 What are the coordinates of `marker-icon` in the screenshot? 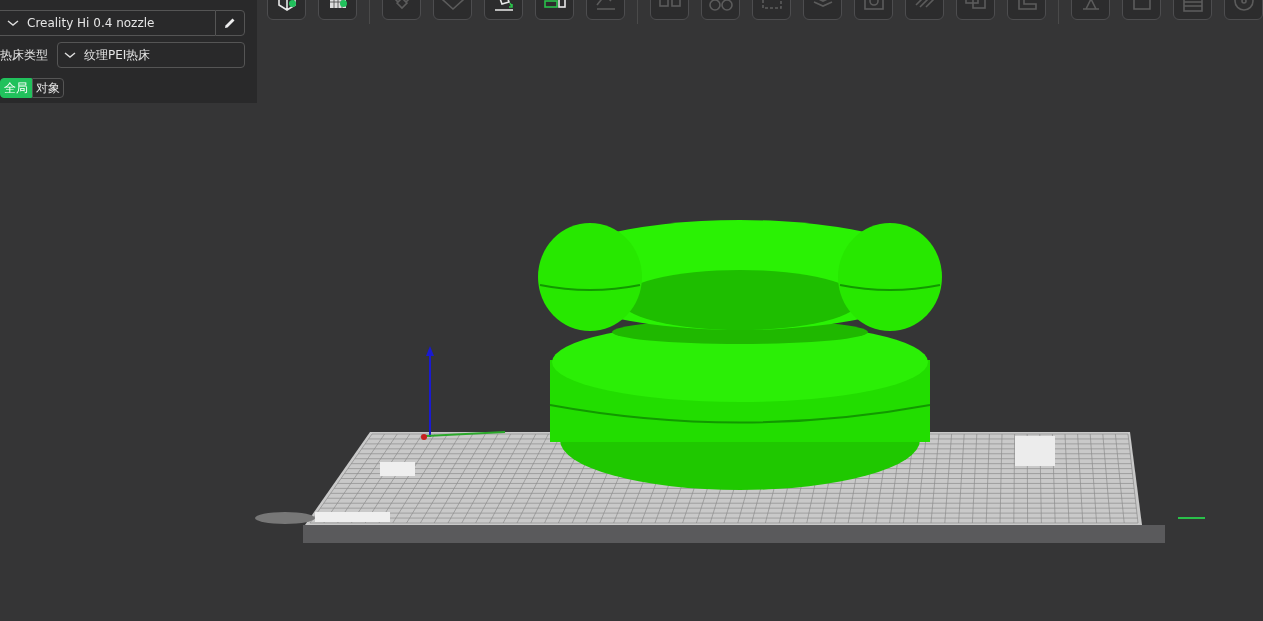 It's located at (1191, 518).